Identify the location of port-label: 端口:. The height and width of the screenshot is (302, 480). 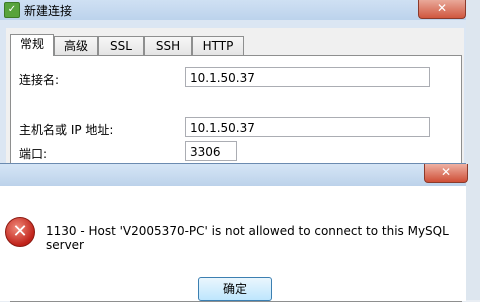
(33, 154).